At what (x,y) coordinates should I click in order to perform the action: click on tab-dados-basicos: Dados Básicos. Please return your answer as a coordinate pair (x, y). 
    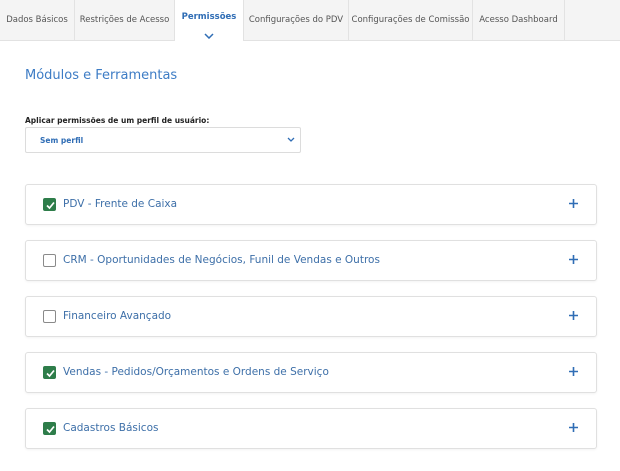
    Looking at the image, I should click on (37, 20).